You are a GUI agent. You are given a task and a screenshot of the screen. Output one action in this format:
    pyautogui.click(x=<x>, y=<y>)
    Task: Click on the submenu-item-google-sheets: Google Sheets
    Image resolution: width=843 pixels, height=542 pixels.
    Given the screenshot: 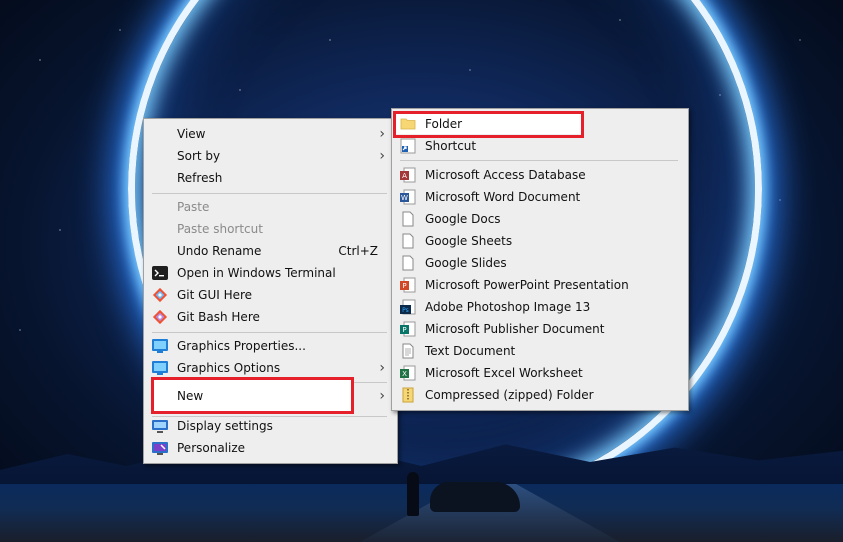 What is the action you would take?
    pyautogui.click(x=540, y=241)
    